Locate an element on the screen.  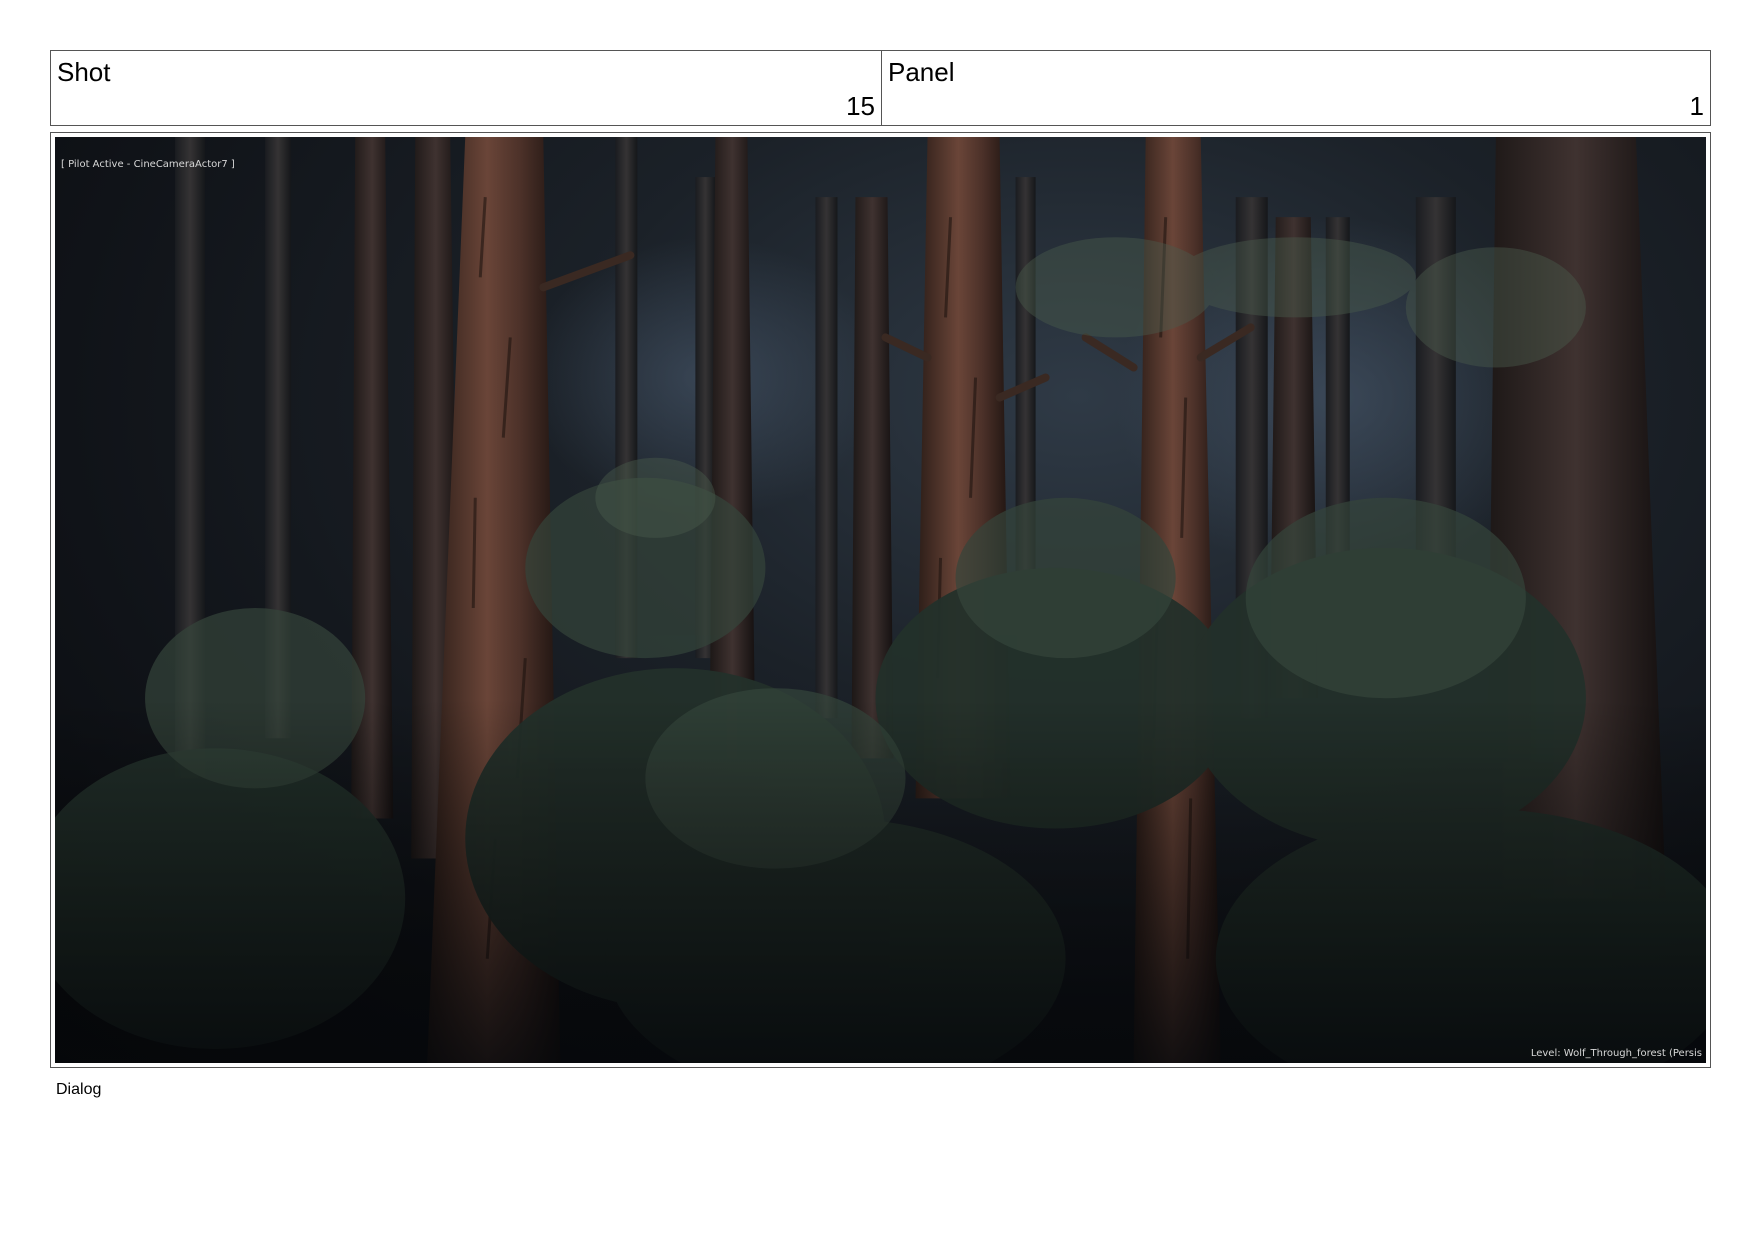
shot-label: Shot is located at coordinates (84, 72).